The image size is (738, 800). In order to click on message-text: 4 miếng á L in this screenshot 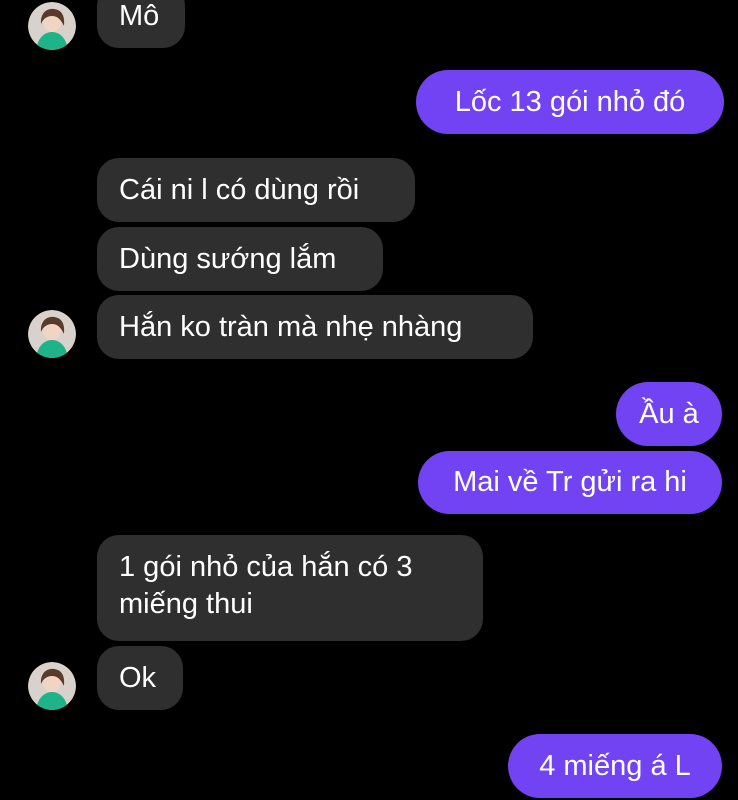, I will do `click(615, 765)`.